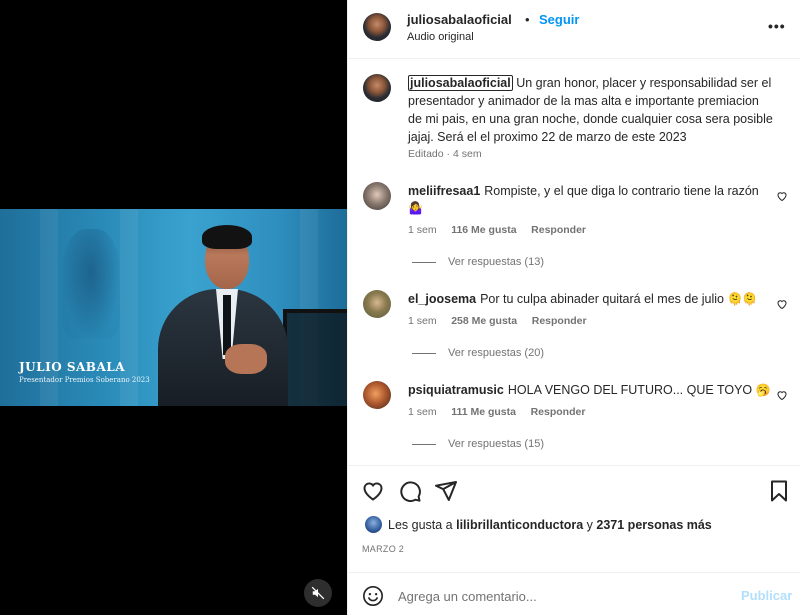  I want to click on view-replies-button: Ver respuestas (13), so click(478, 262).